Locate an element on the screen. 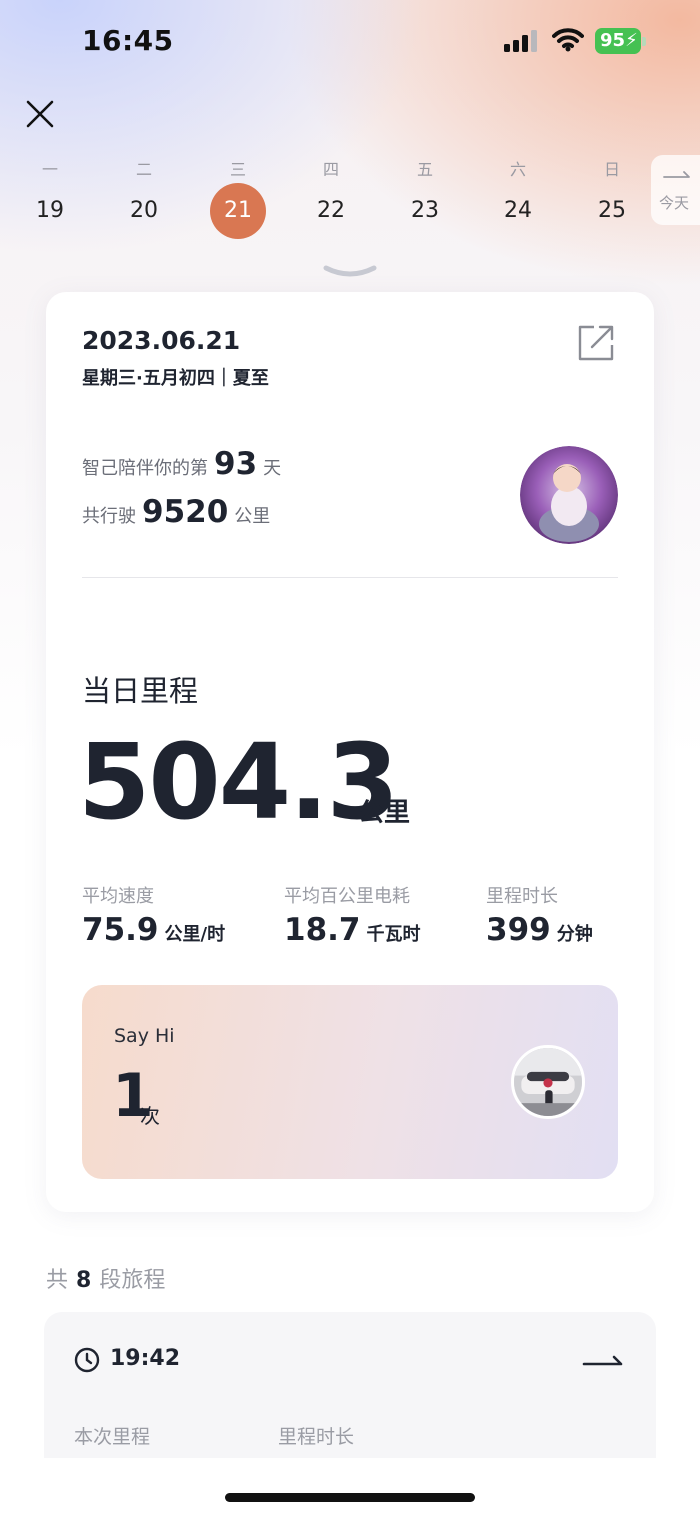 Image resolution: width=700 pixels, height=1514 pixels. battery-icon: 95⚡ is located at coordinates (621, 41).